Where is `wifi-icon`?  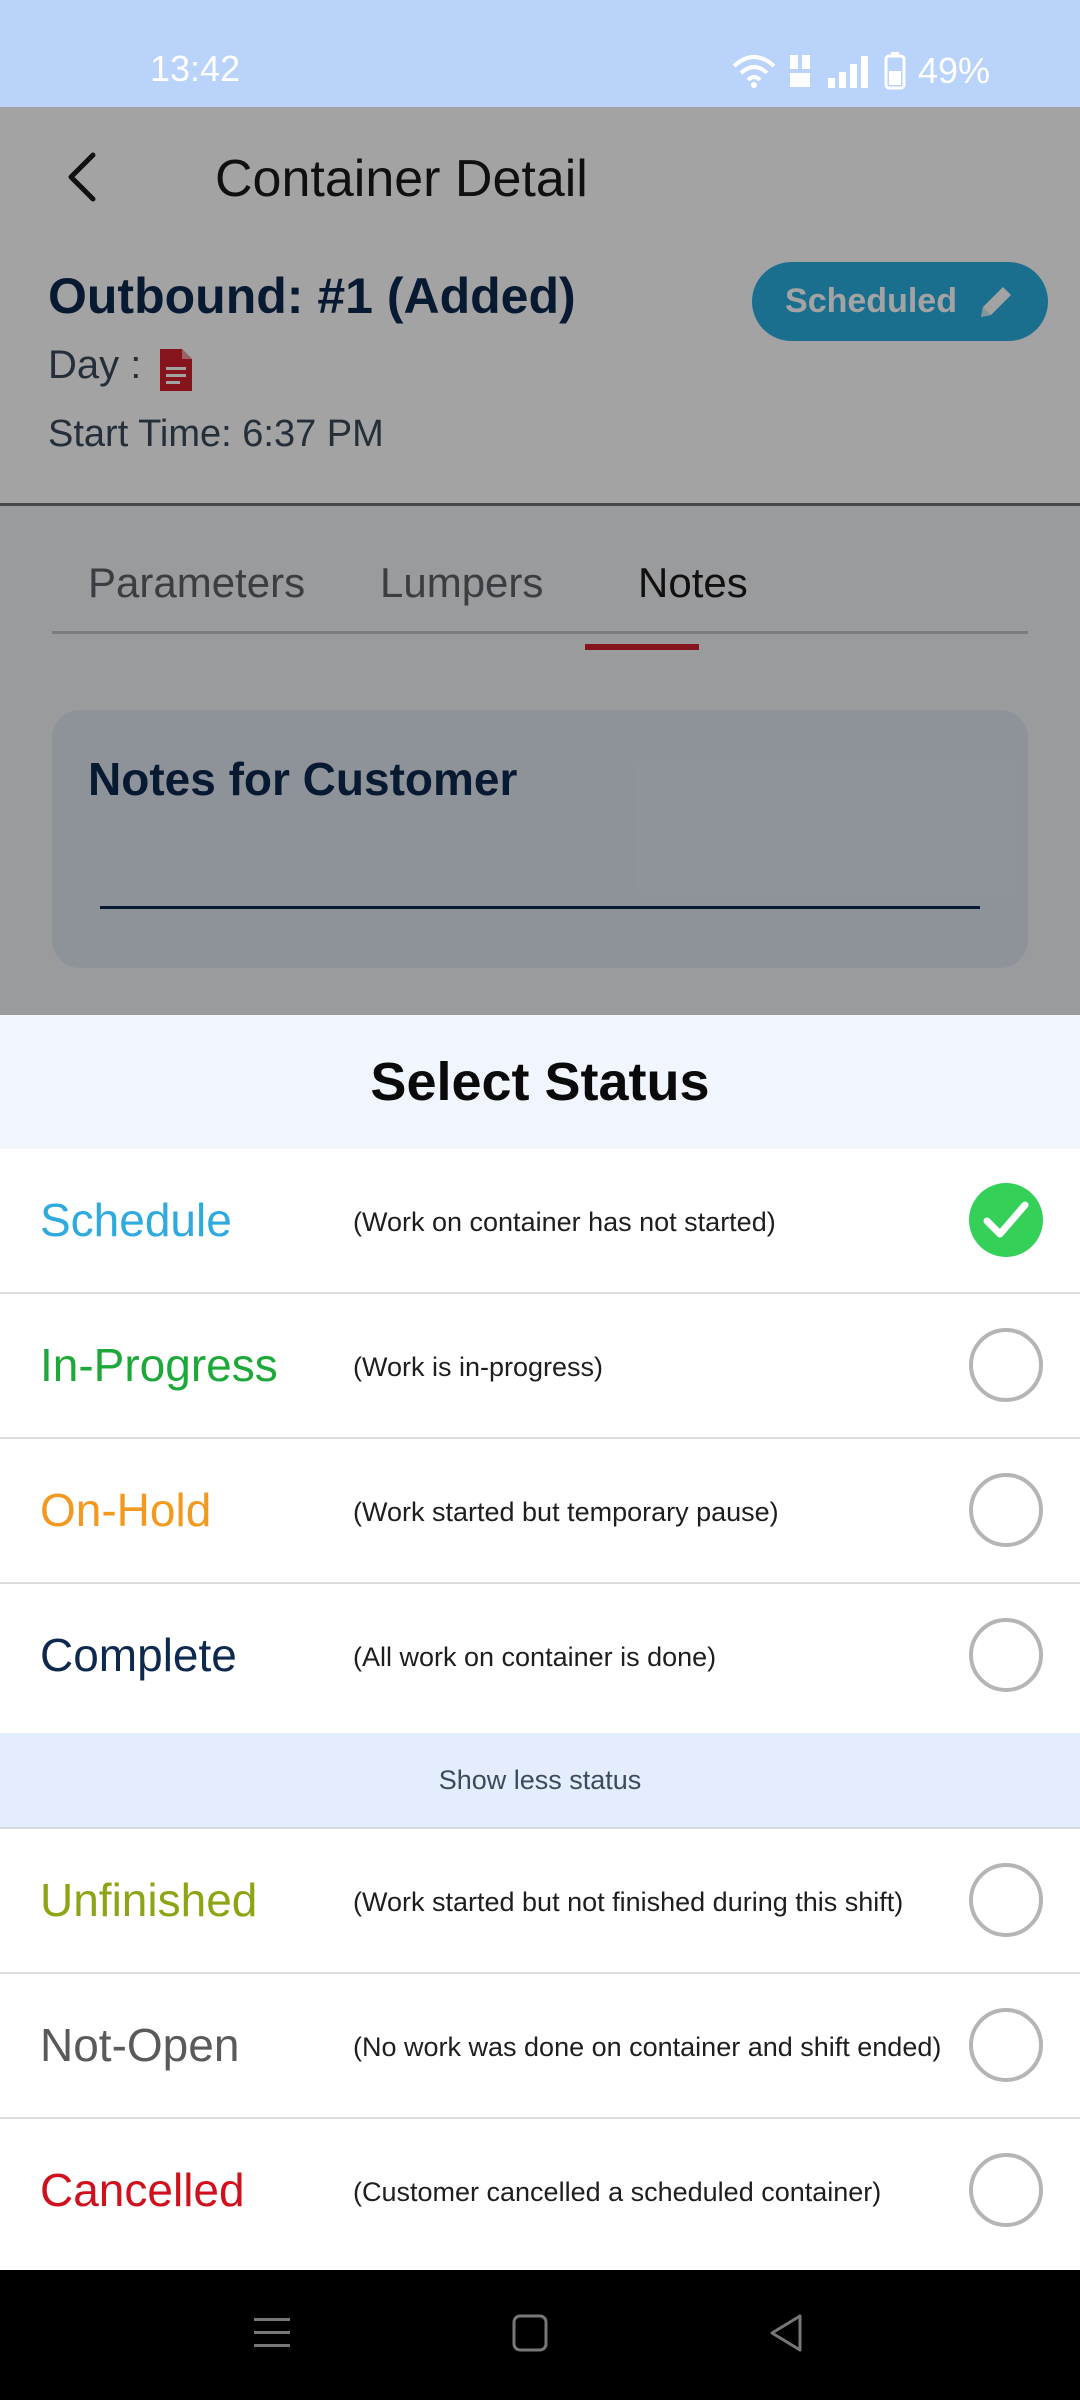
wifi-icon is located at coordinates (754, 71).